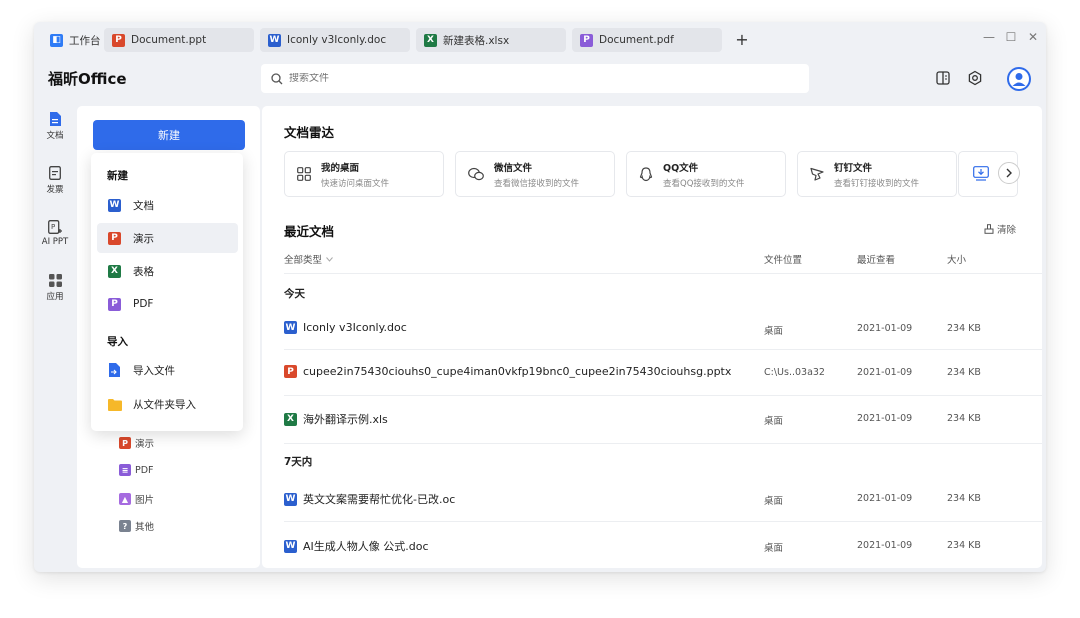 This screenshot has height=618, width=1080. Describe the element at coordinates (329, 259) in the screenshot. I see `chevron-down-icon` at that location.